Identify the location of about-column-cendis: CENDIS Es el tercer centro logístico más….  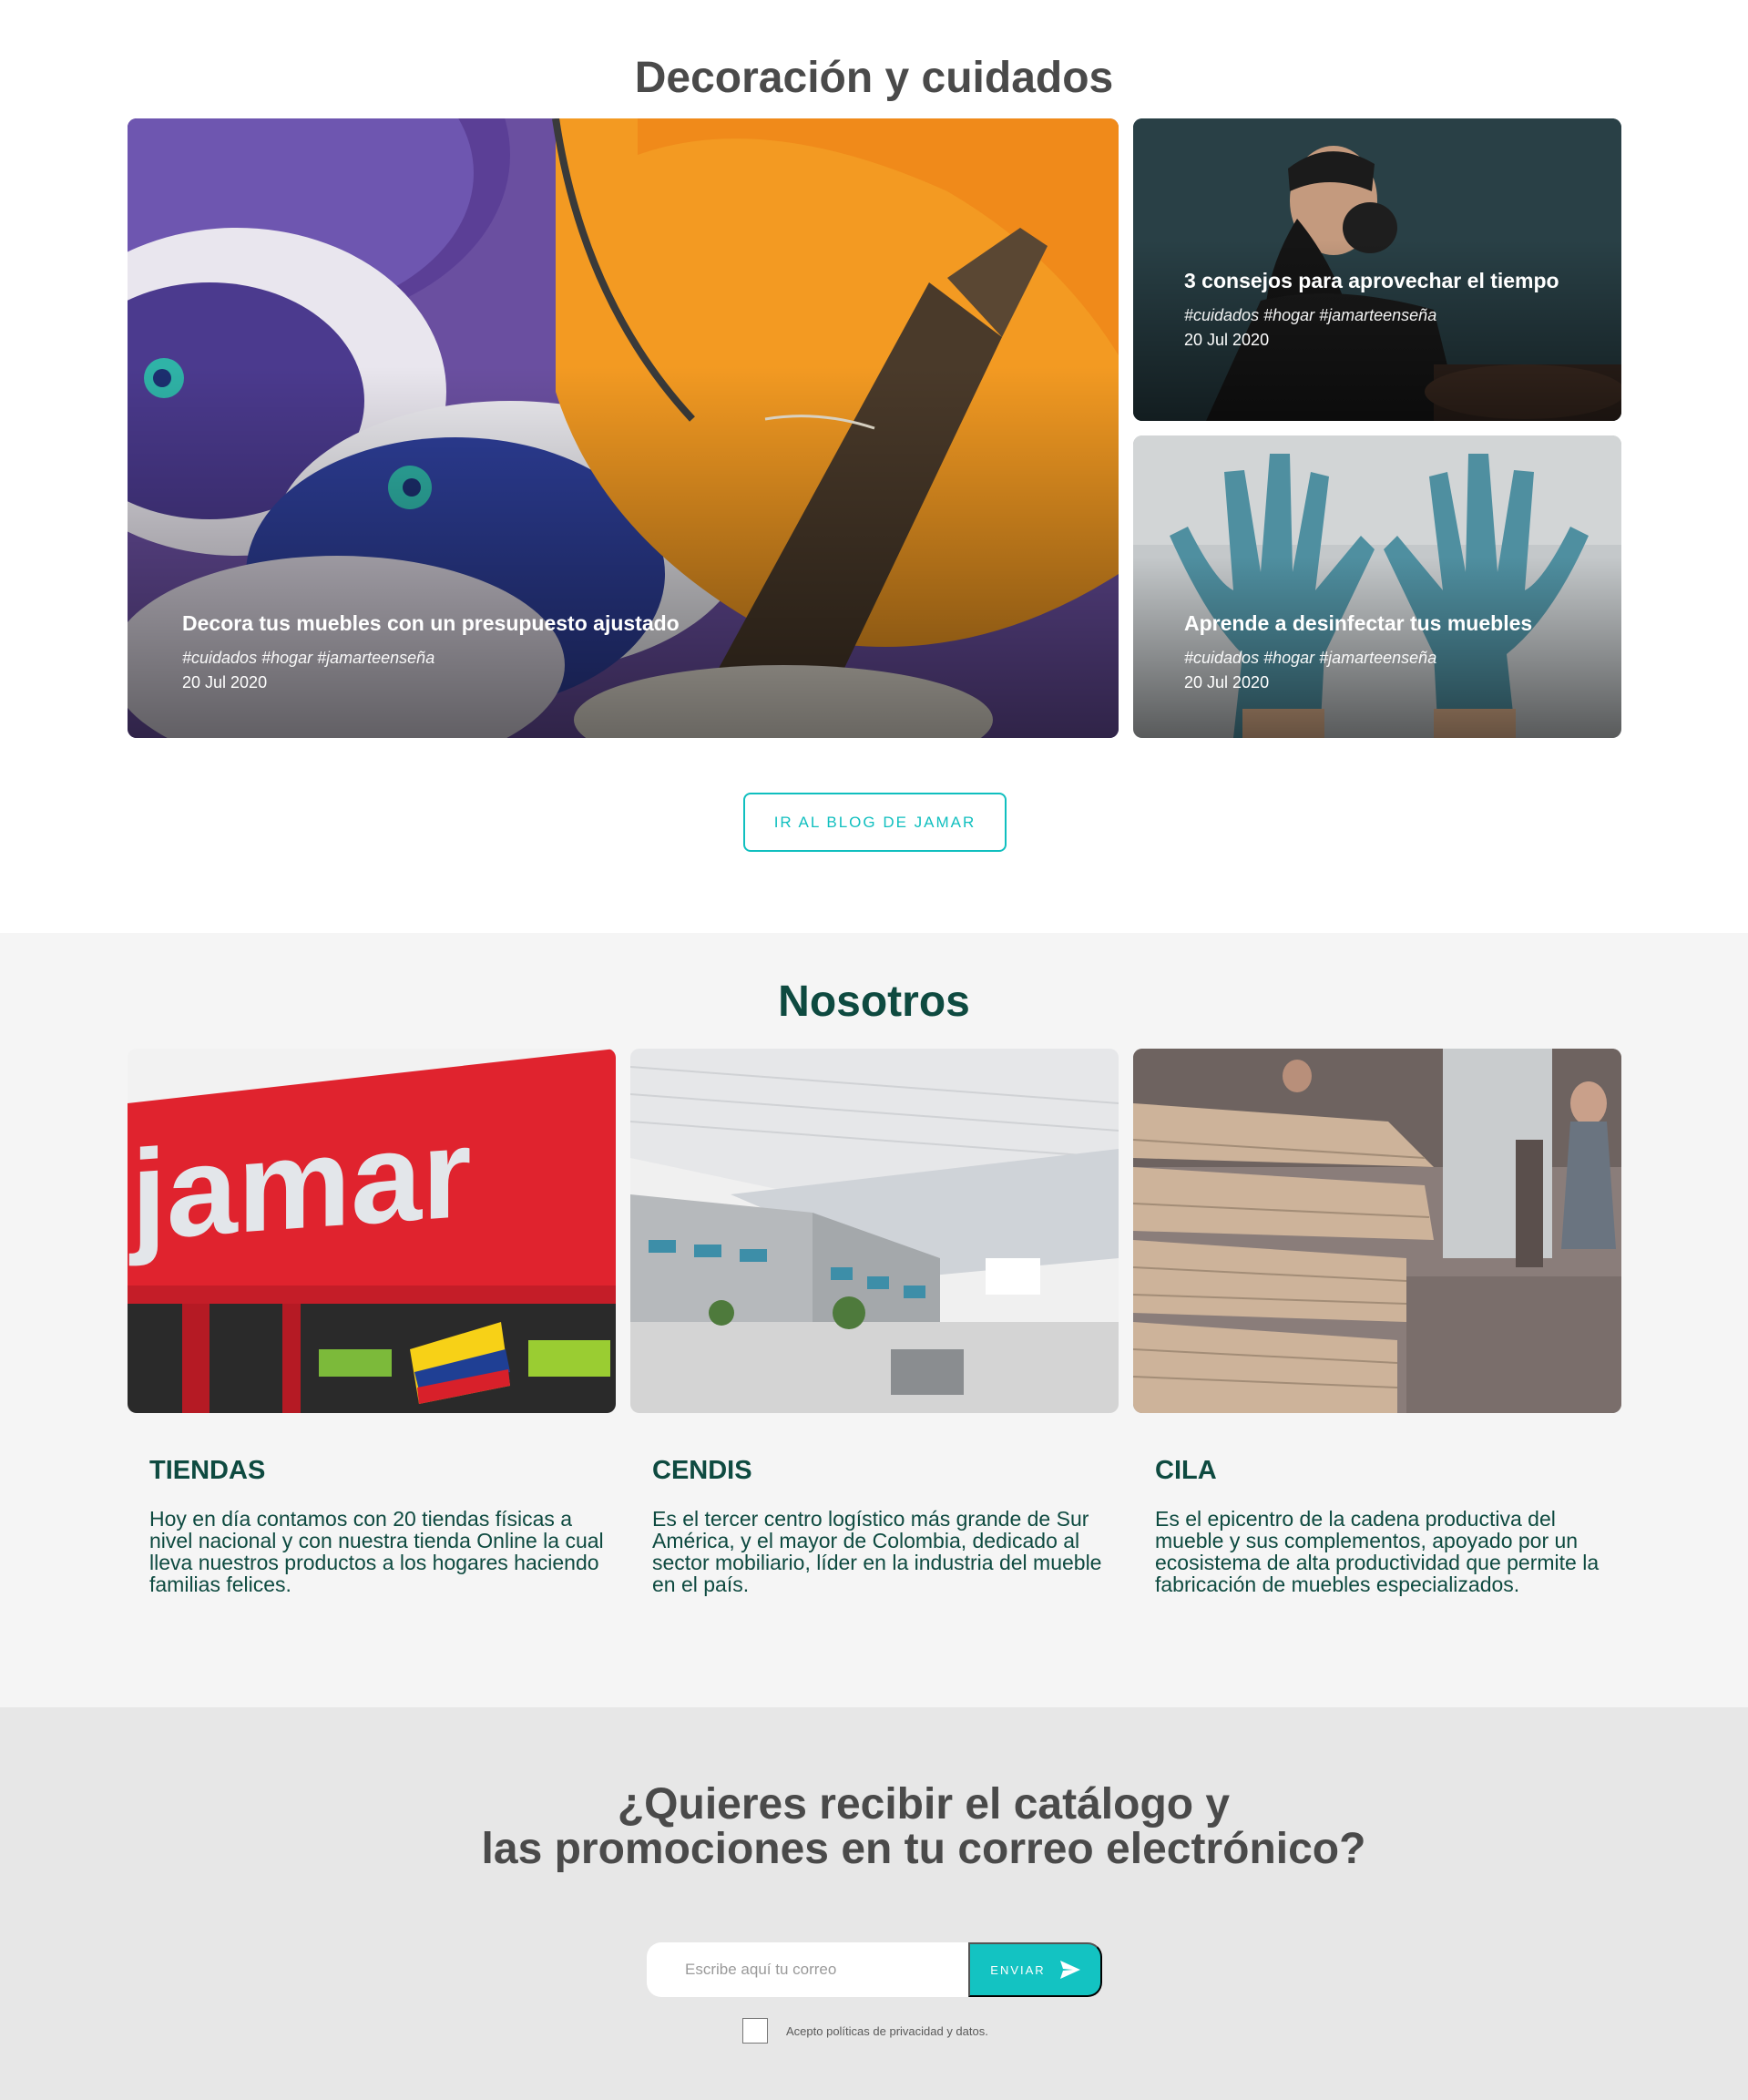
(880, 1525).